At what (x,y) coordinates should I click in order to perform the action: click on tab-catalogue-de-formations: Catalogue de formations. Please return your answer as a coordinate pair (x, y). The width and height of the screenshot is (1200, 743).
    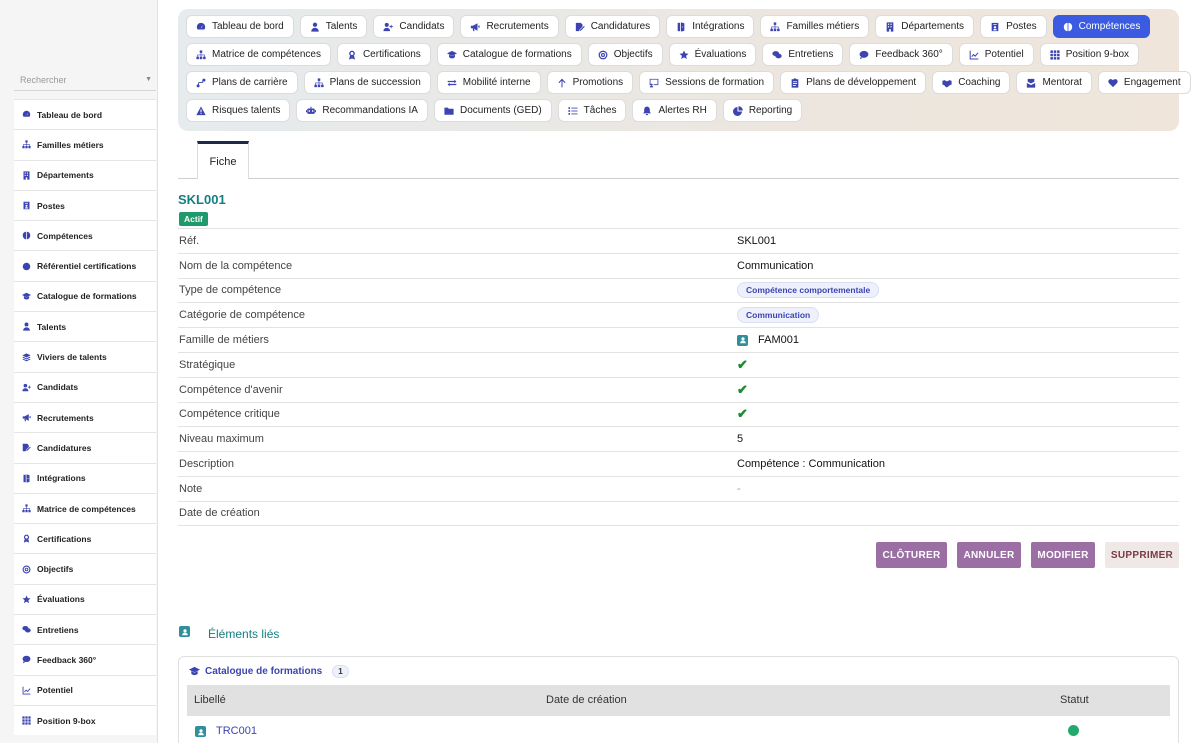
    Looking at the image, I should click on (509, 54).